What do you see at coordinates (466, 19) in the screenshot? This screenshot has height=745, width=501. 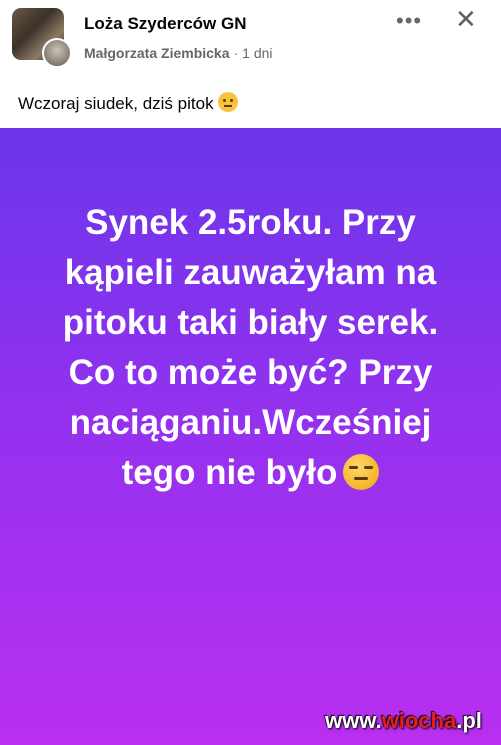 I see `close-icon: ✕` at bounding box center [466, 19].